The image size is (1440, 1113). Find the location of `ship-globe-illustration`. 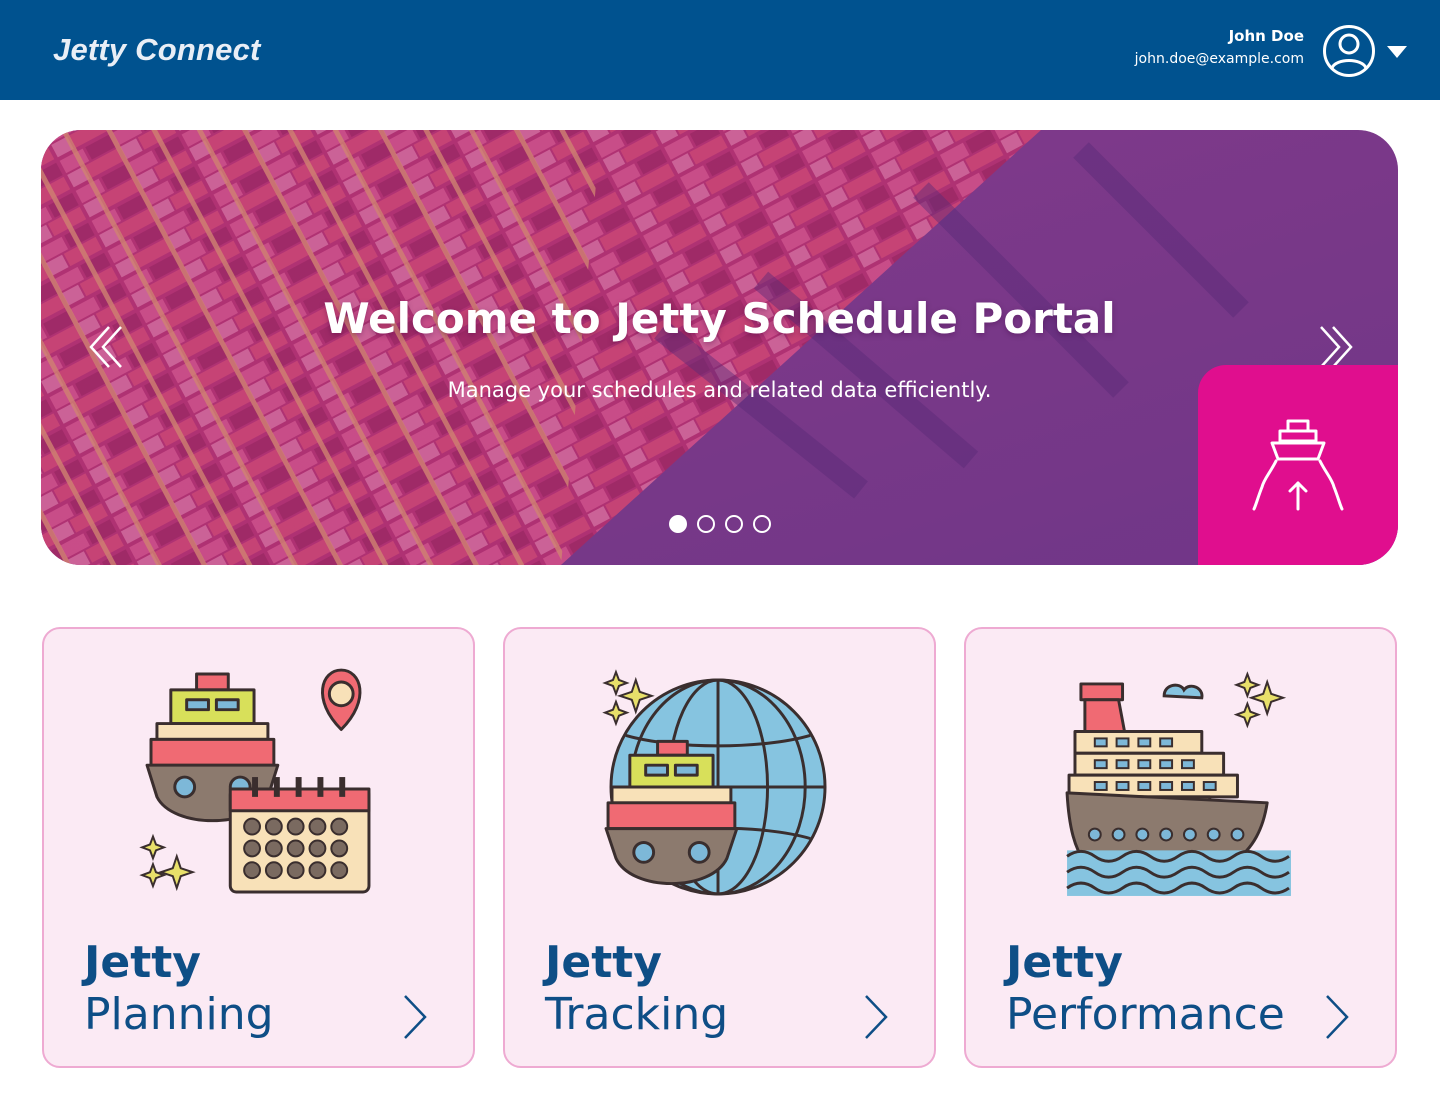

ship-globe-illustration is located at coordinates (714, 782).